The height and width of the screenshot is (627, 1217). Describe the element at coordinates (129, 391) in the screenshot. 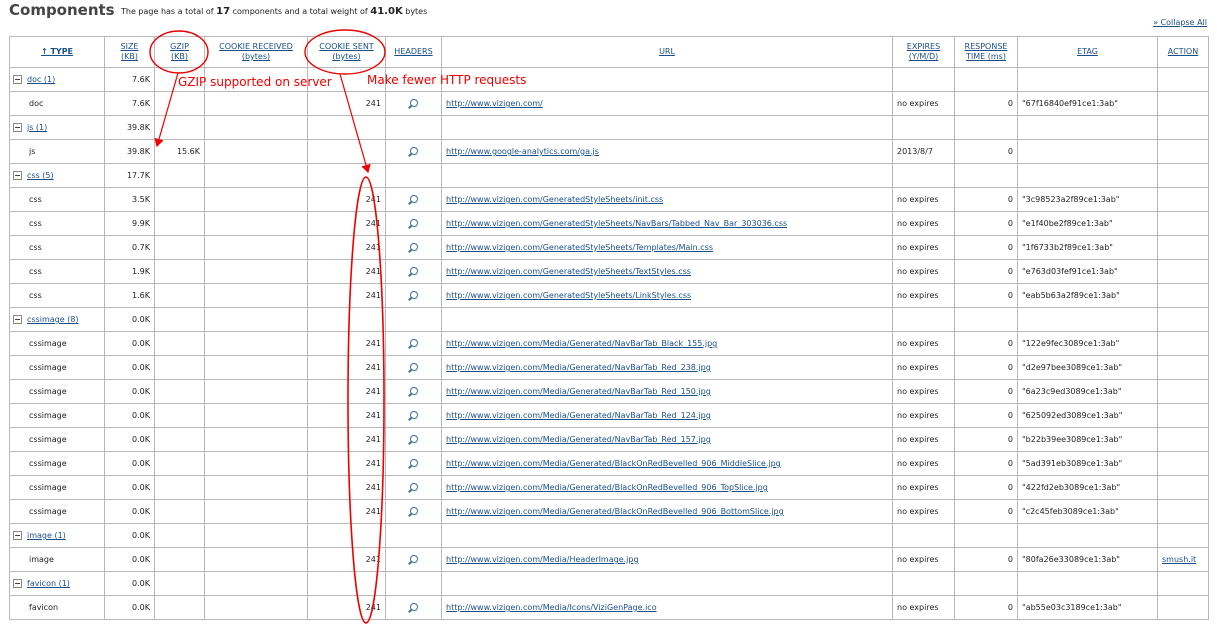

I see `size-cell: 0.0K` at that location.